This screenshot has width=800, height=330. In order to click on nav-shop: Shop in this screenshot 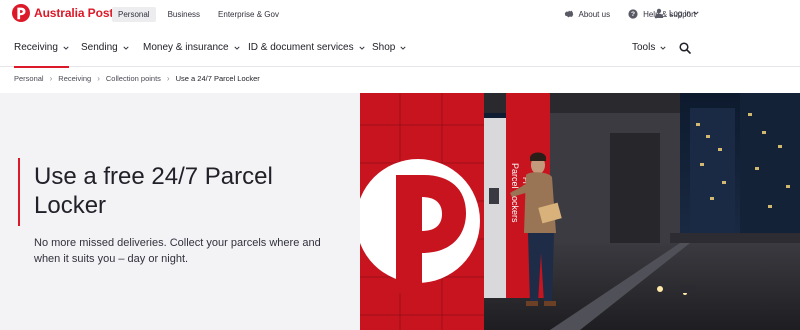, I will do `click(389, 47)`.